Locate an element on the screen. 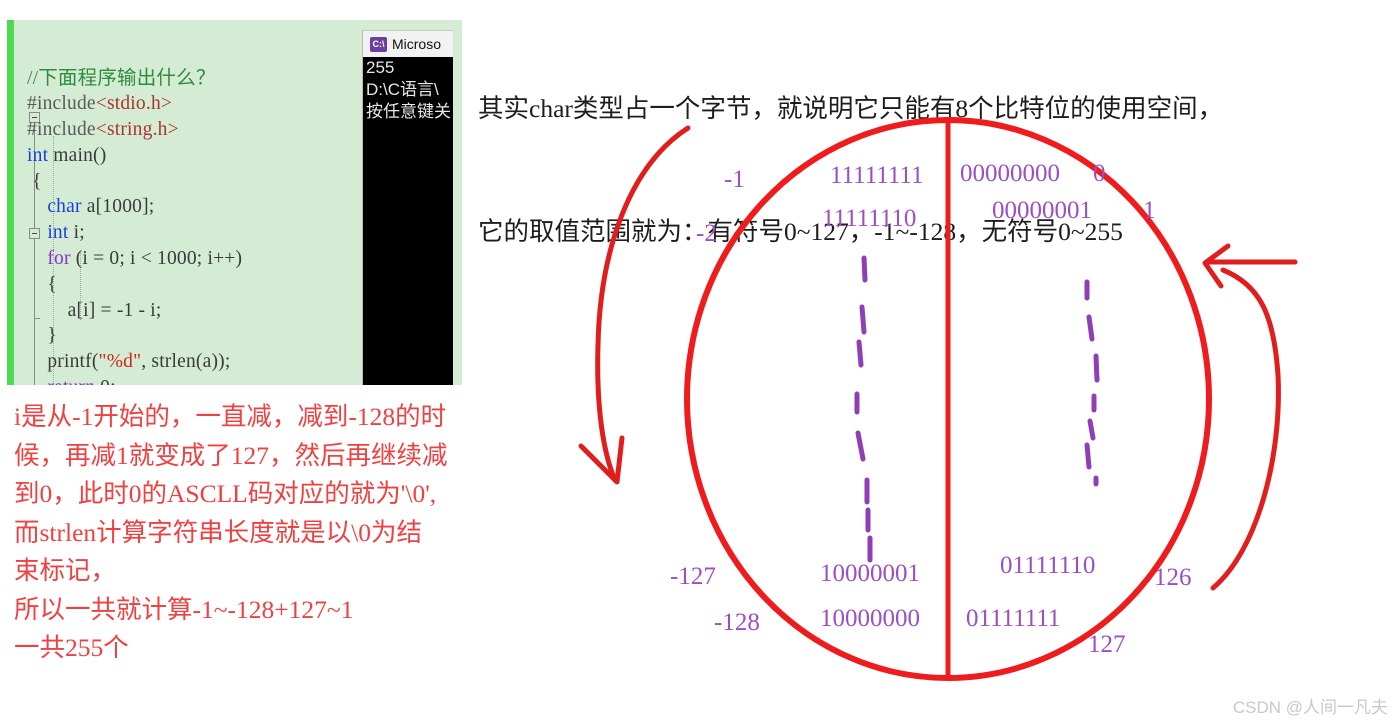 This screenshot has height=724, width=1400. console-output: 255 D:\C语言\ 按任意键关 is located at coordinates (408, 89).